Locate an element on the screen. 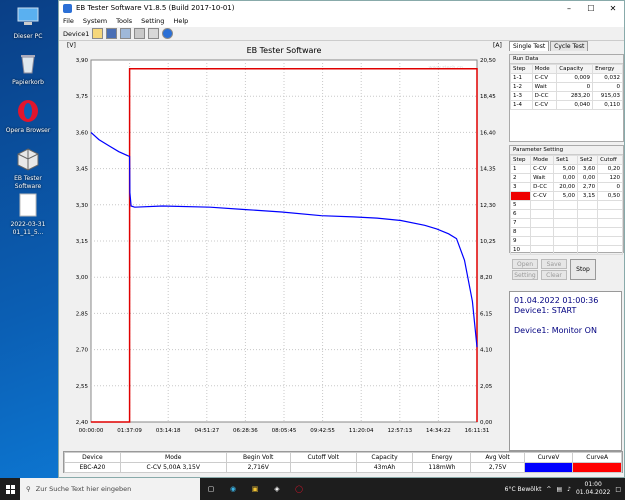 Image resolution: width=625 pixels, height=500 pixels. right-tick-label: 2,05 is located at coordinates (486, 387).